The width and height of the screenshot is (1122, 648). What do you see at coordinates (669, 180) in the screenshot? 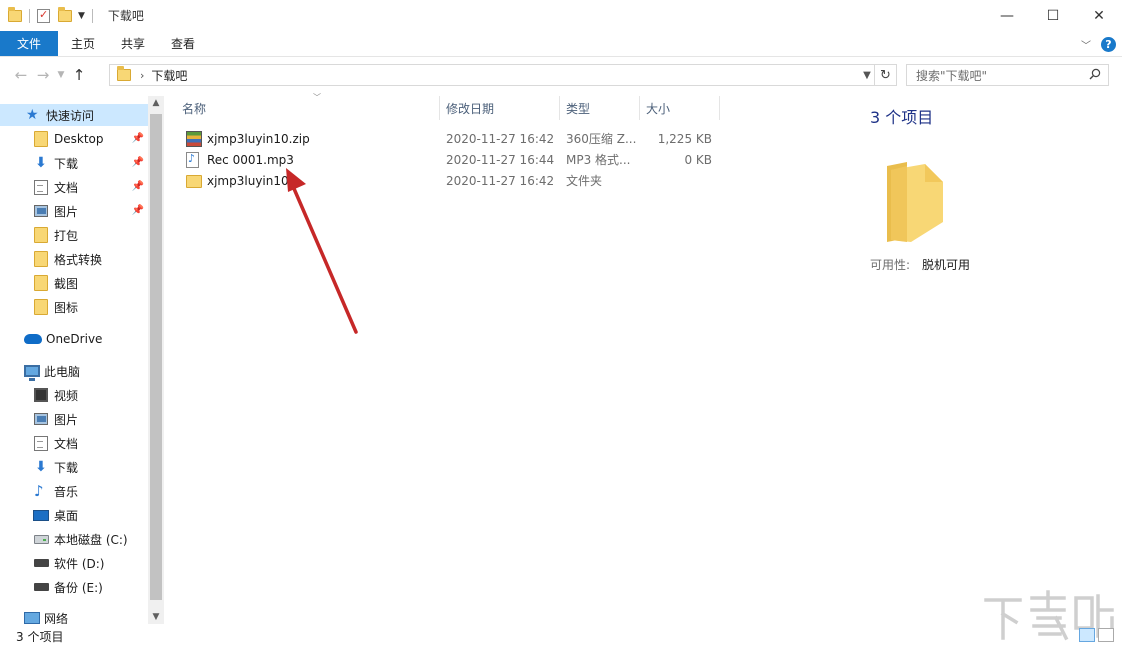
I see `file-size` at bounding box center [669, 180].